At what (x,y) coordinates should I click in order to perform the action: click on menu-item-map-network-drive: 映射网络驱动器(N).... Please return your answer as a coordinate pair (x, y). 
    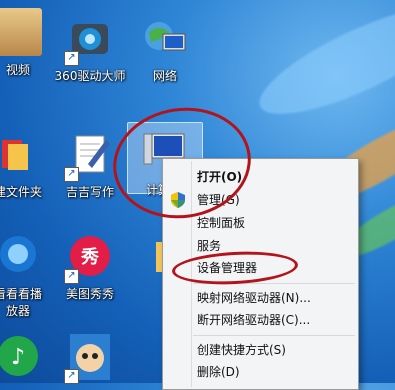
    Looking at the image, I should click on (254, 298).